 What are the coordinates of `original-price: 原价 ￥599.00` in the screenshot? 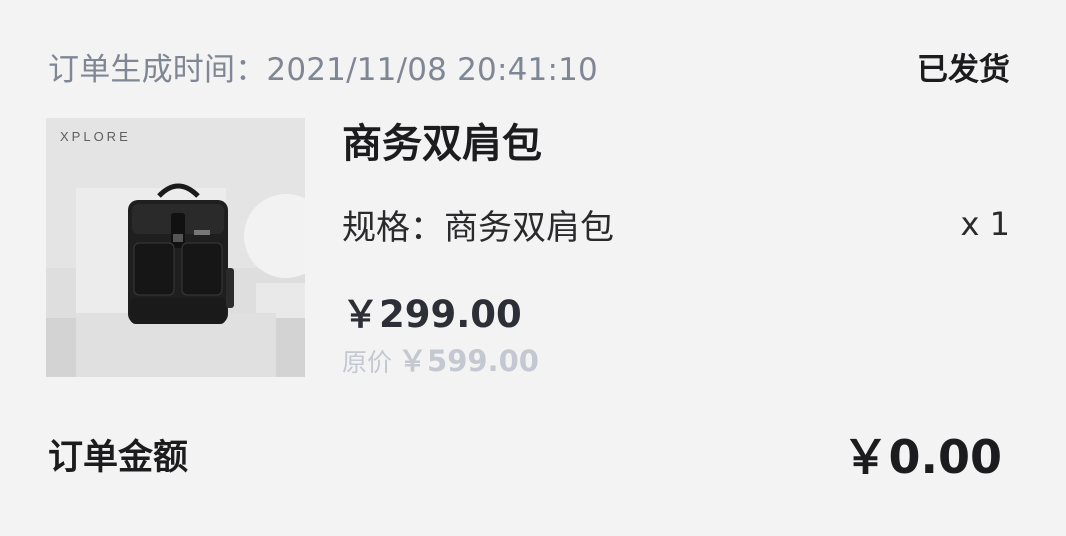 It's located at (440, 359).